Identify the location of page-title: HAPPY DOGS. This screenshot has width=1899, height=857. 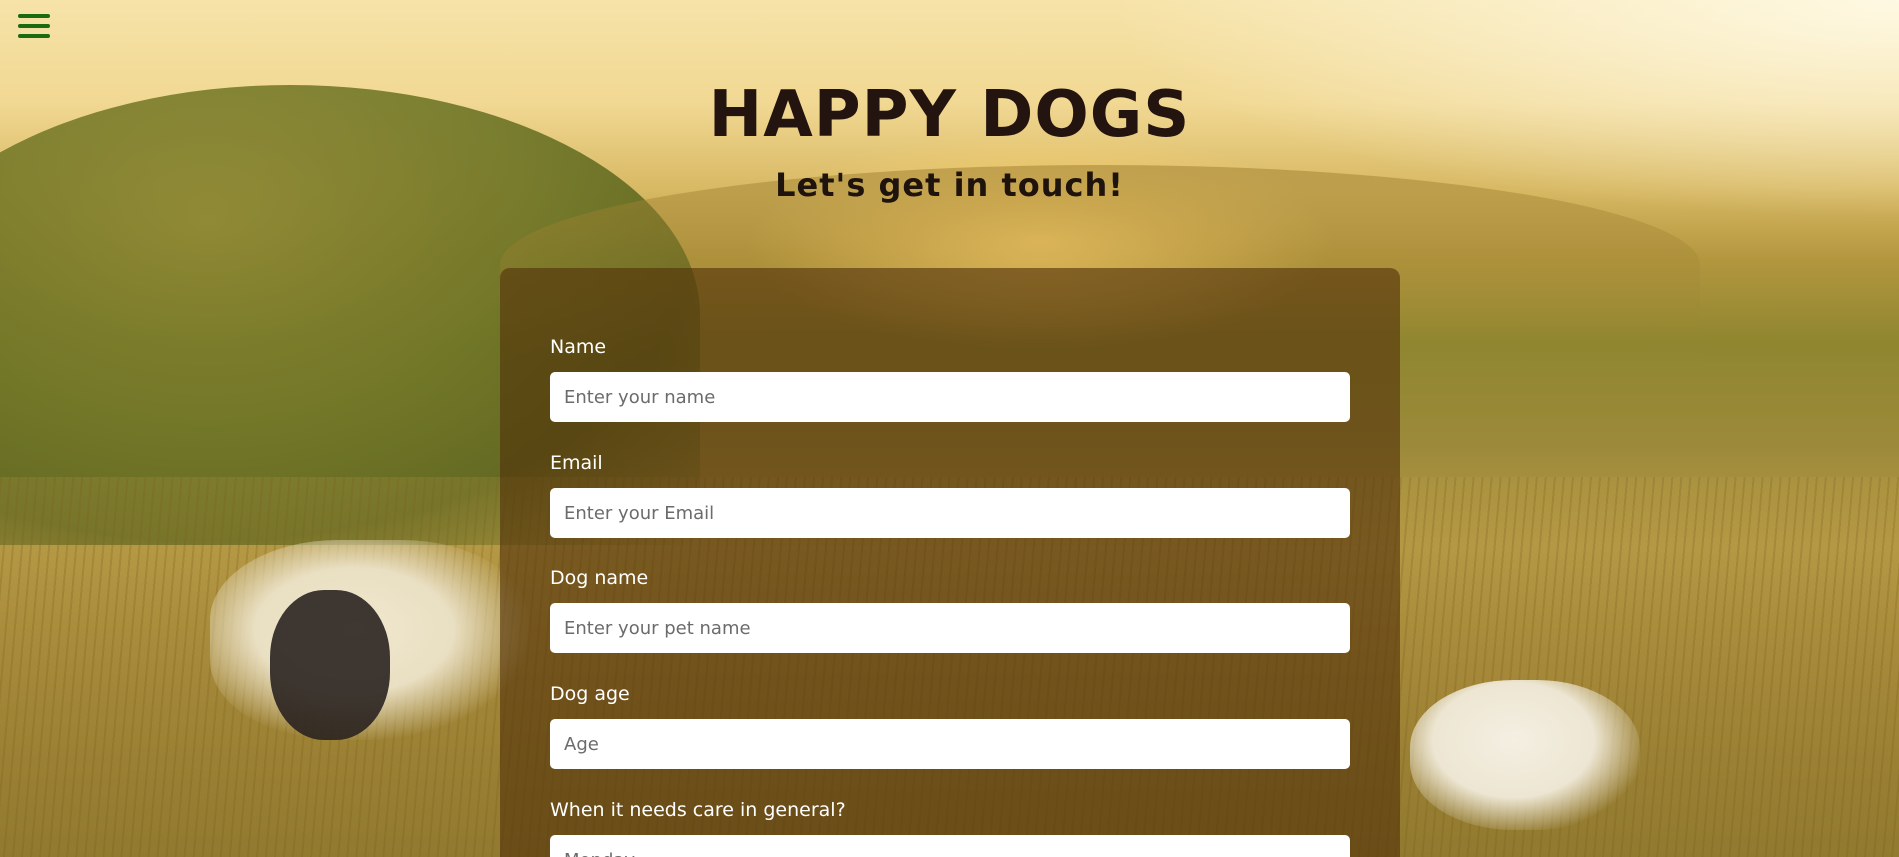
(949, 115).